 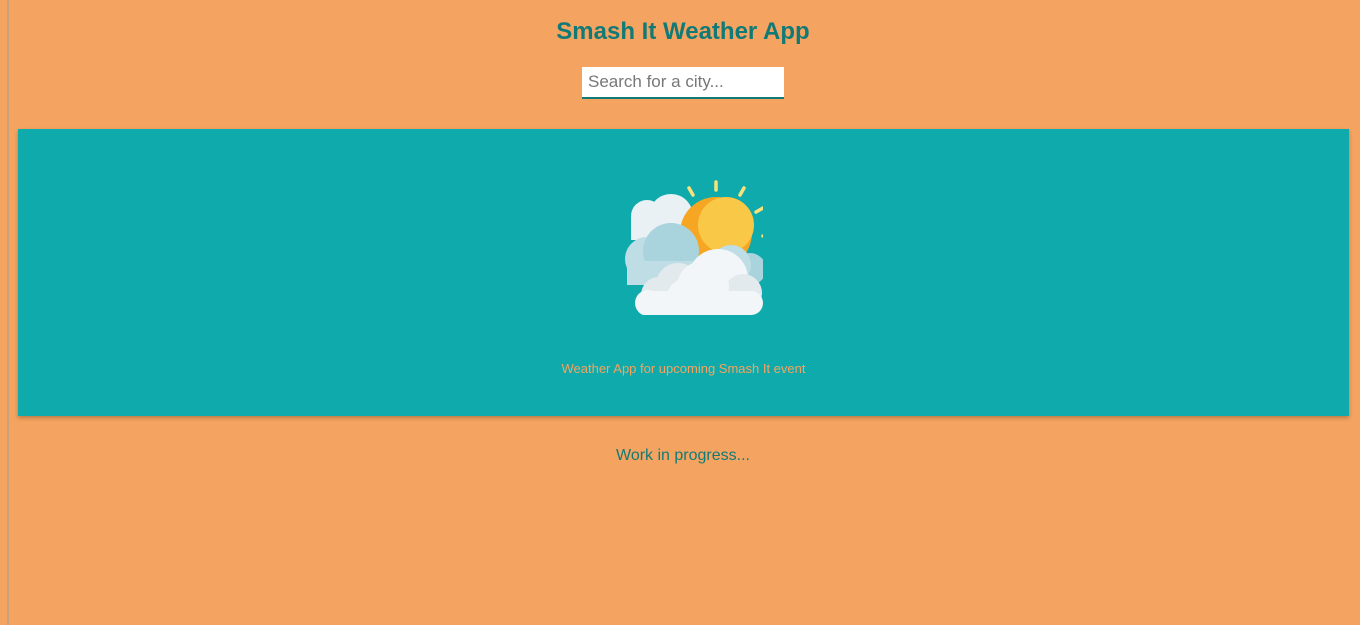 What do you see at coordinates (8, 312) in the screenshot?
I see `left-border-line` at bounding box center [8, 312].